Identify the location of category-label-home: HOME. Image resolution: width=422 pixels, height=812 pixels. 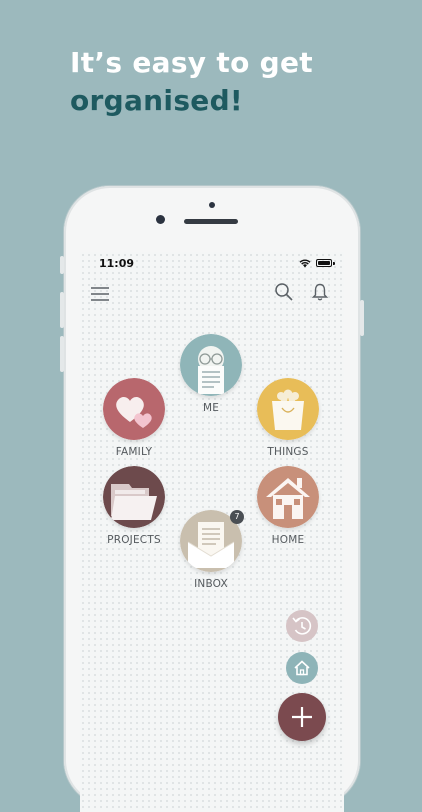
(288, 540).